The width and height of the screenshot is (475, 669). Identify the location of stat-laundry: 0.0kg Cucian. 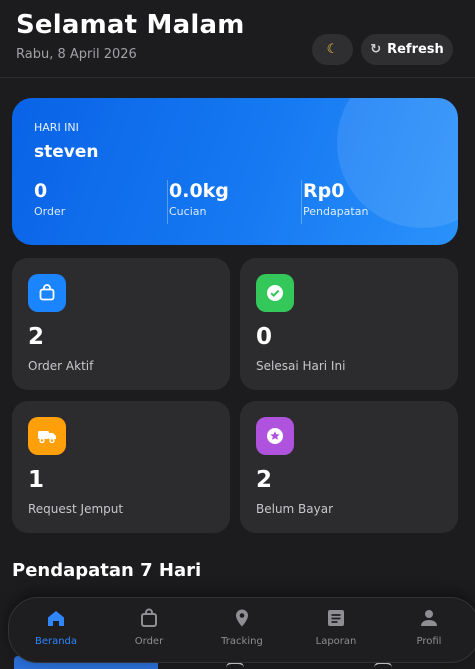
(198, 202).